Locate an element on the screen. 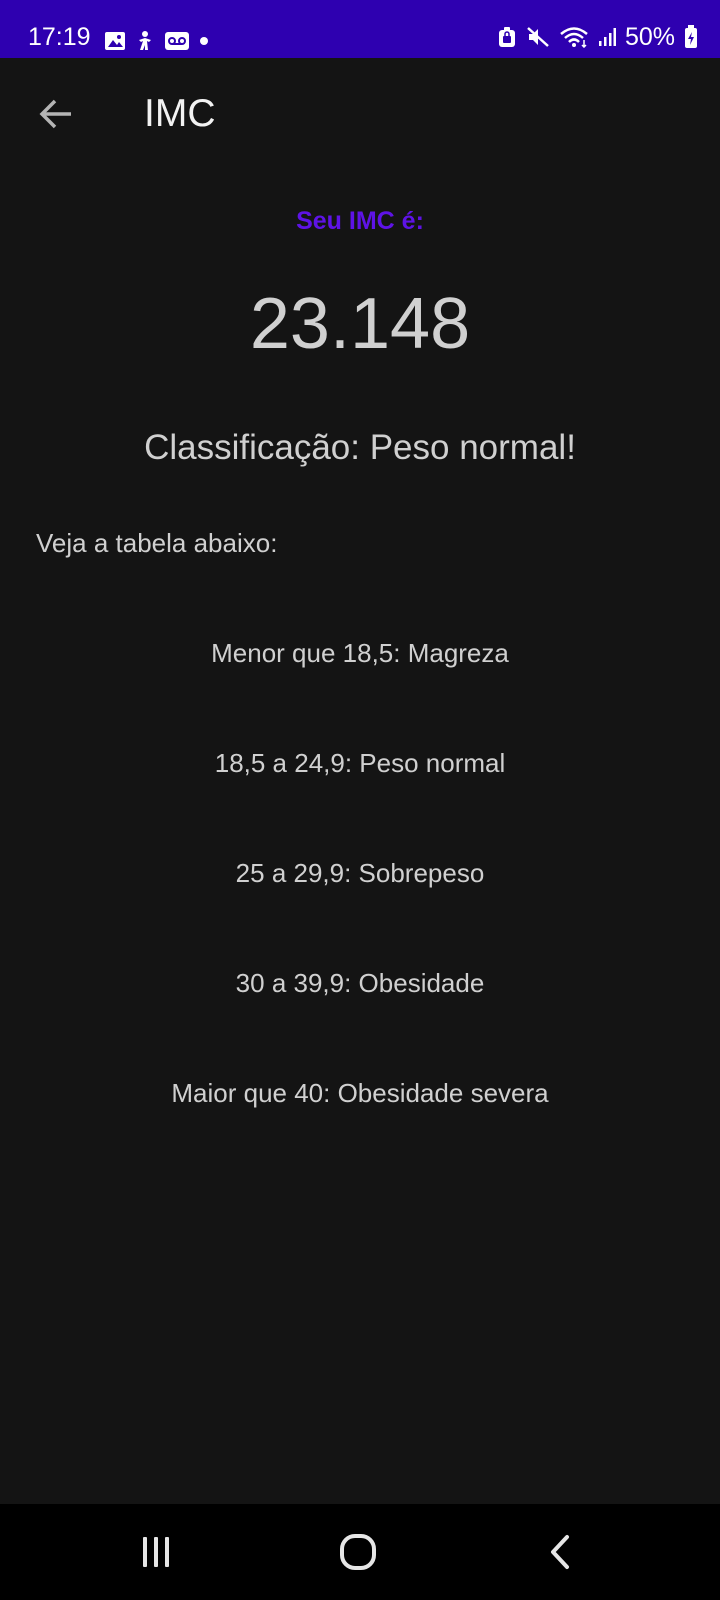 This screenshot has width=720, height=1600. status-system-icons: 50% is located at coordinates (597, 37).